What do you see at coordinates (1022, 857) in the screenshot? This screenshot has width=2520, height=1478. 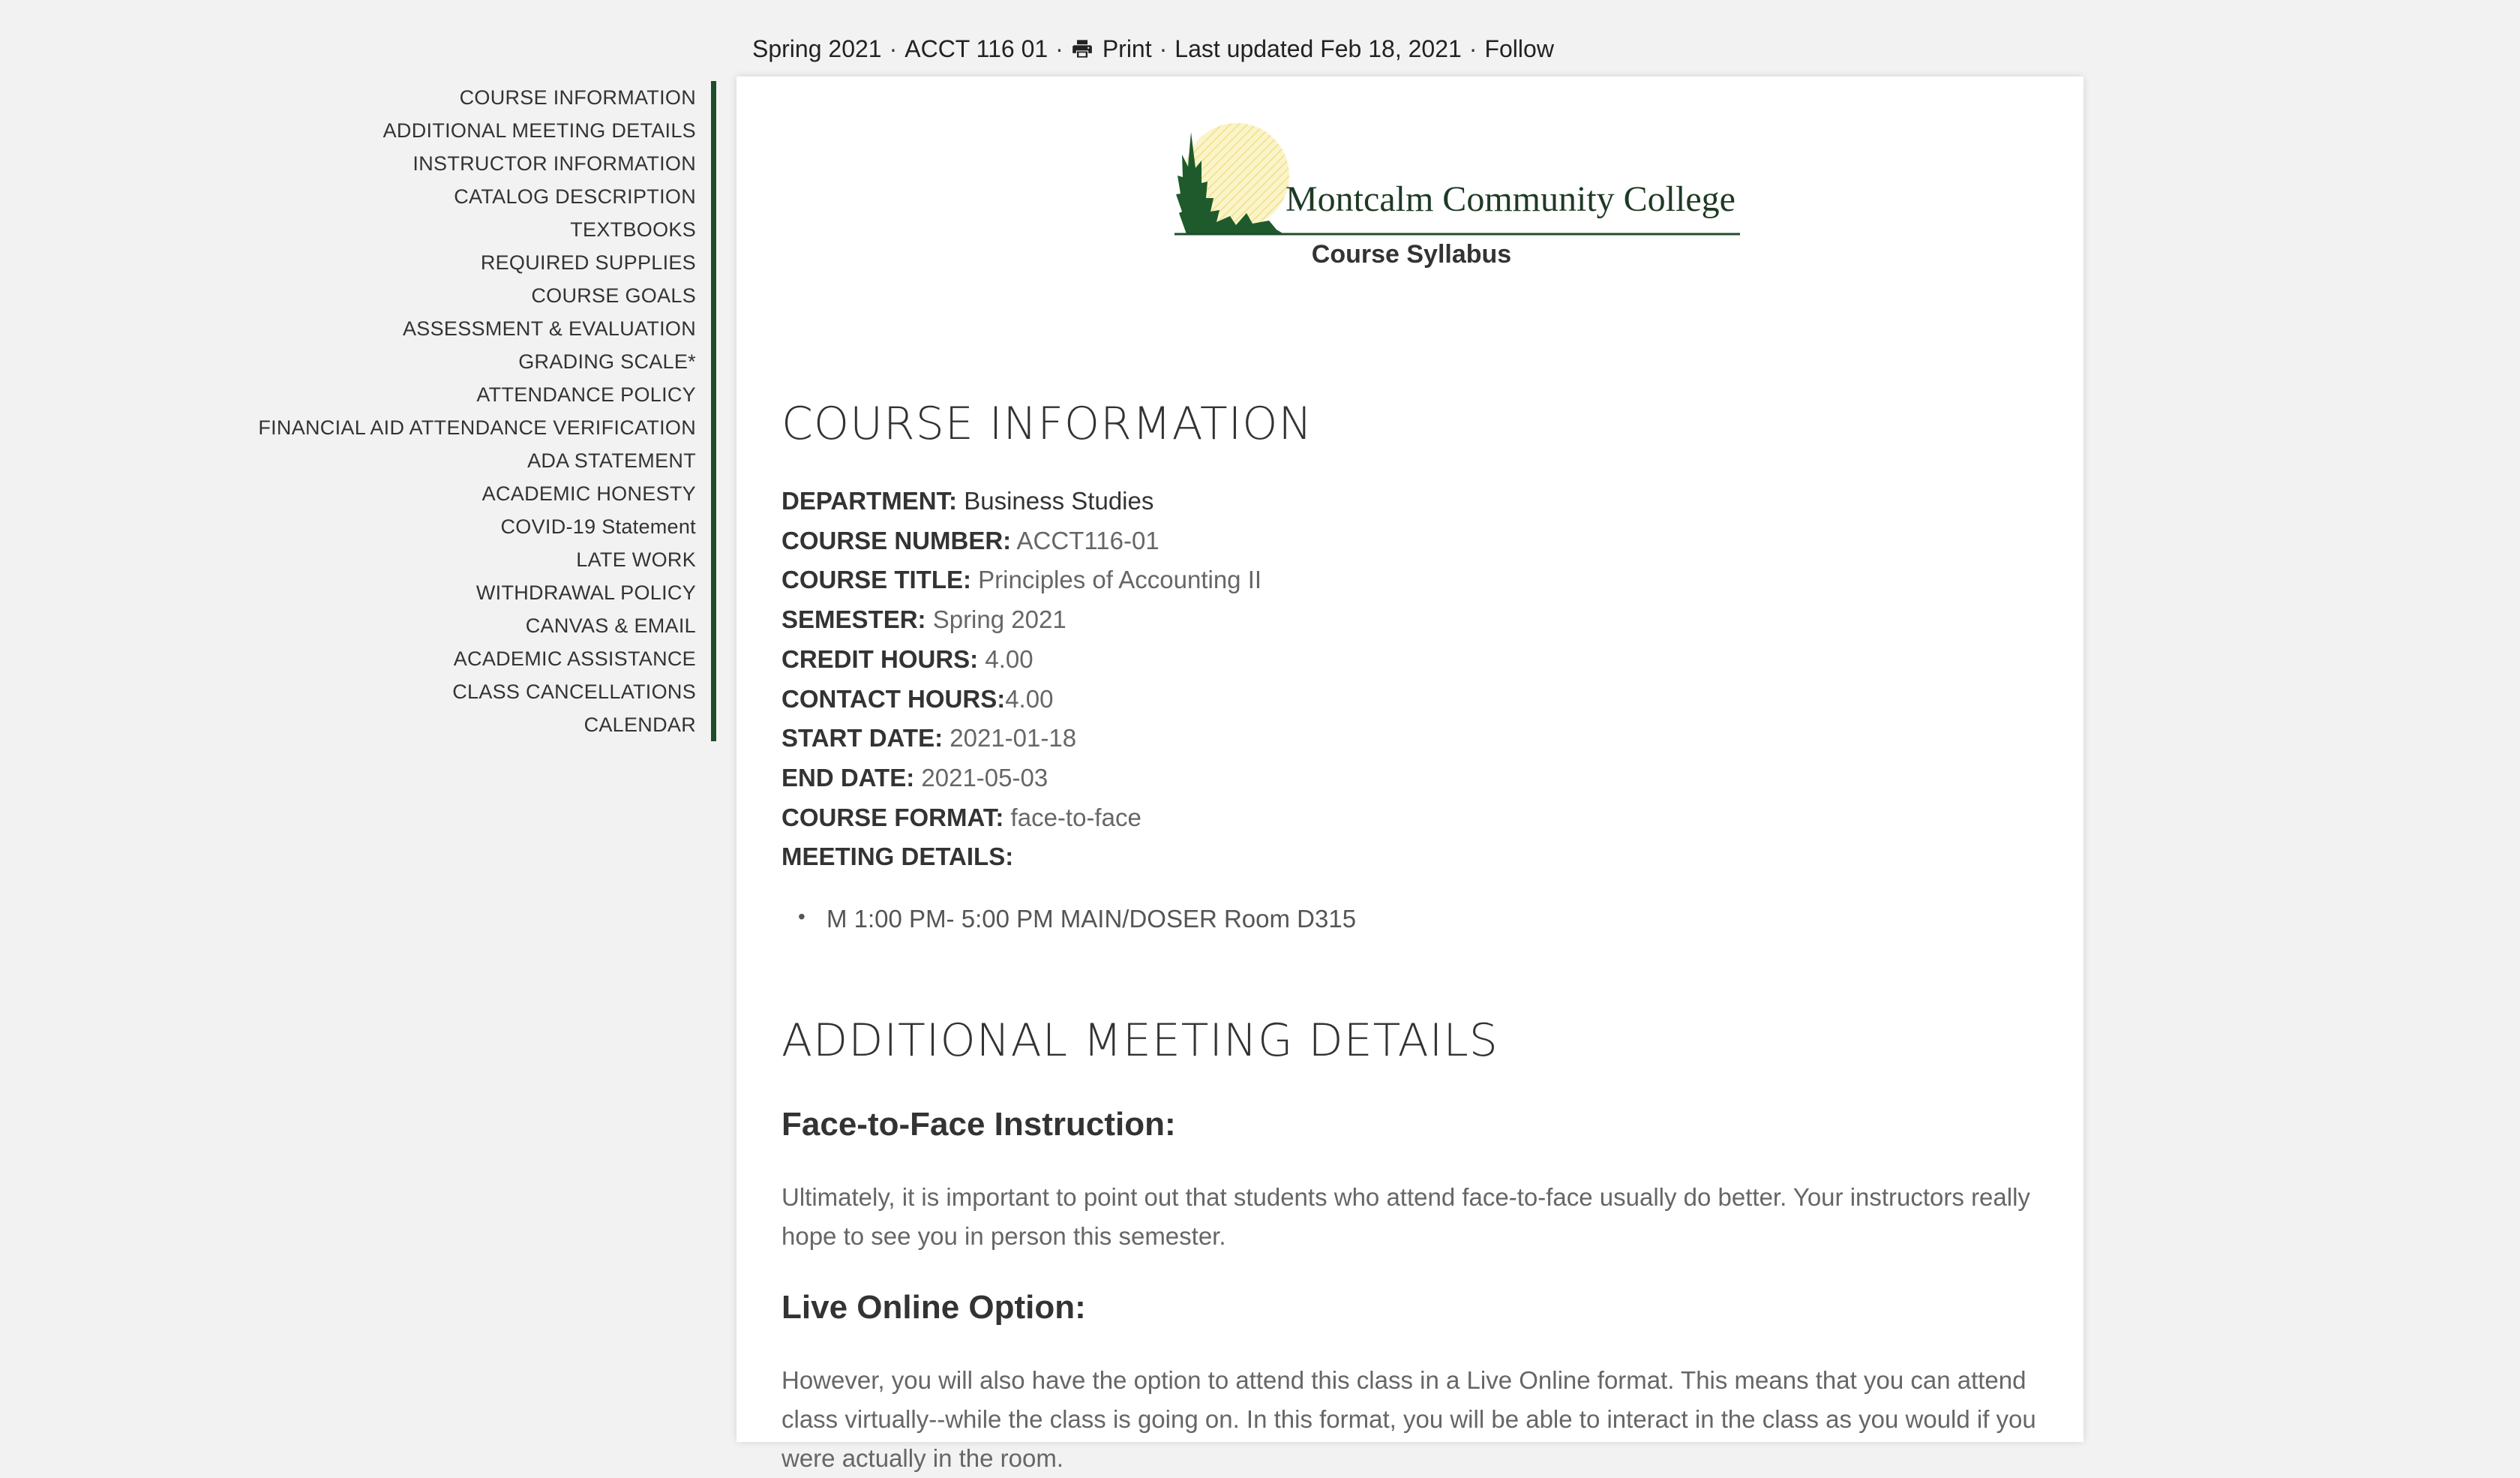 I see `meeting-details-row: MEETING DETAILS:` at bounding box center [1022, 857].